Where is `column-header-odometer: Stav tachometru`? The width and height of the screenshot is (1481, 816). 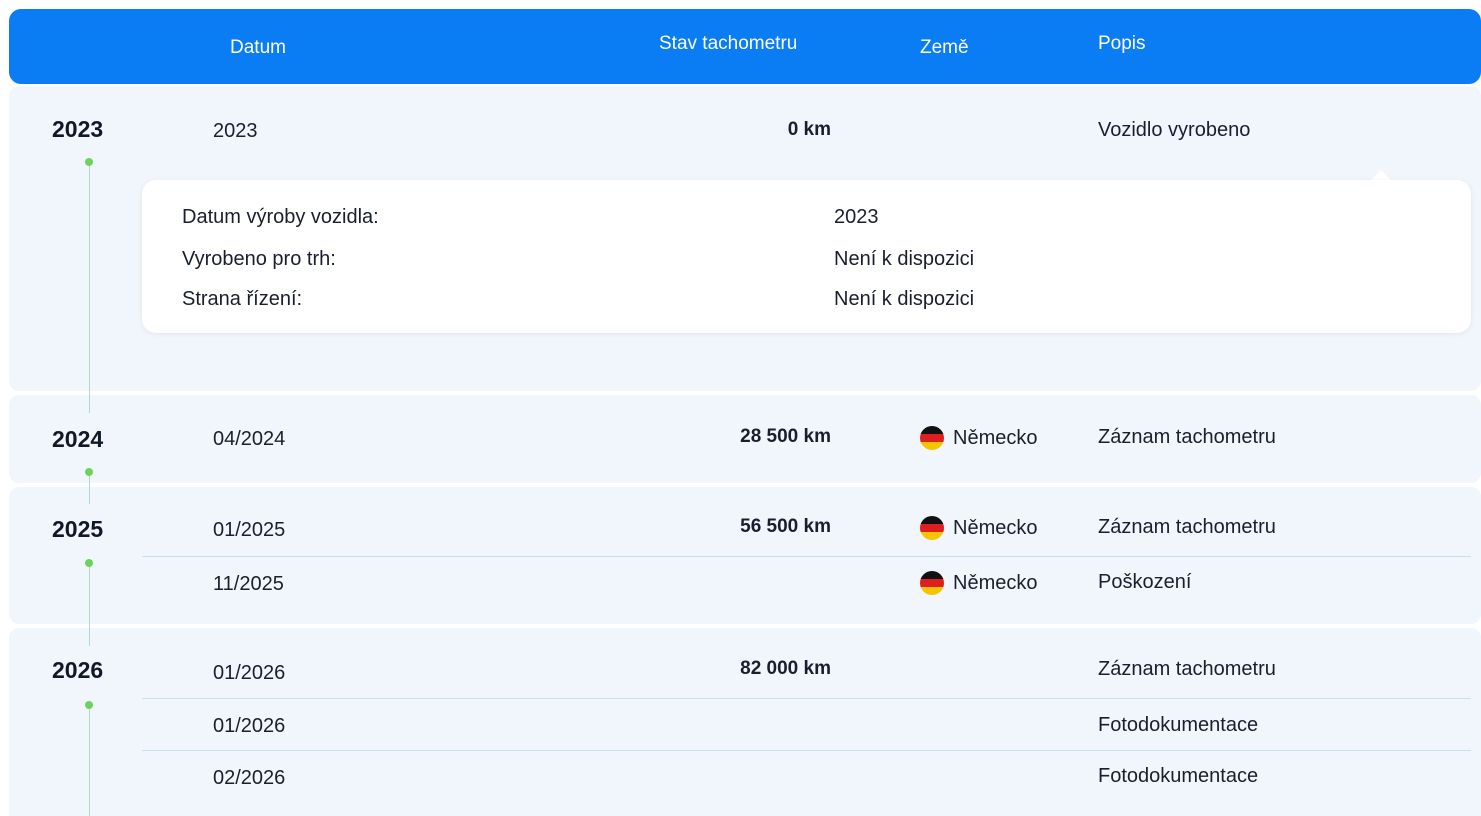 column-header-odometer: Stav tachometru is located at coordinates (728, 43).